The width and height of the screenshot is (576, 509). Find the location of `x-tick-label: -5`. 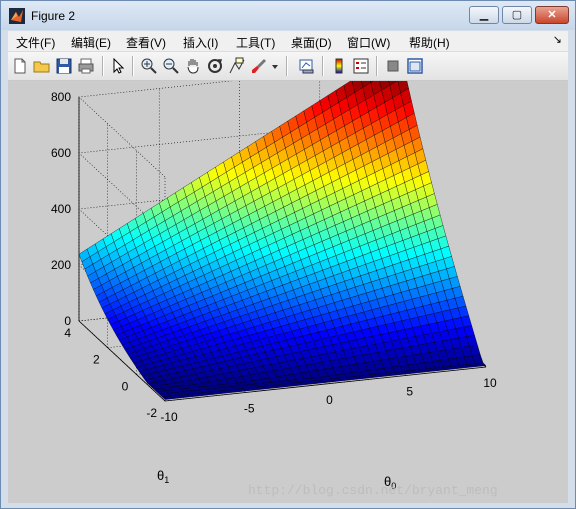

x-tick-label: -5 is located at coordinates (249, 409).